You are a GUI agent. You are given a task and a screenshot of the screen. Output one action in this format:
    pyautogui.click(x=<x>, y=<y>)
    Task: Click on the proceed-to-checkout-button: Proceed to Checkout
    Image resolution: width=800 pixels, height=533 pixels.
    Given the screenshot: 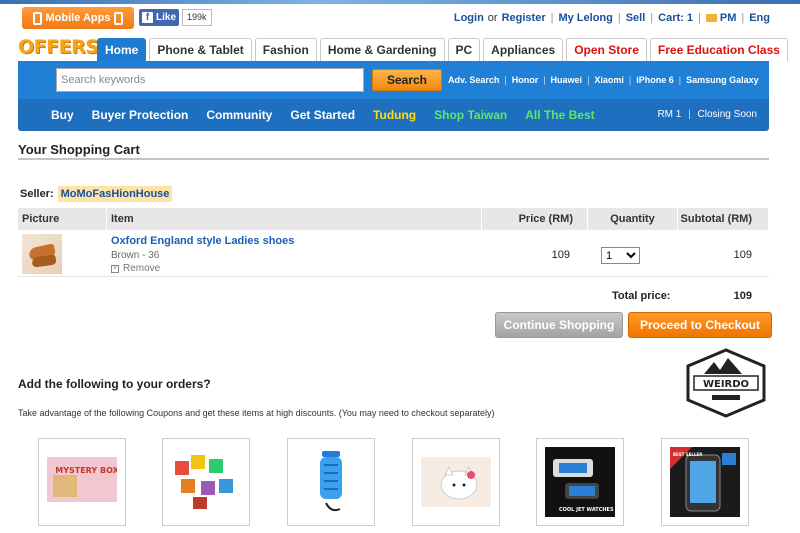 What is the action you would take?
    pyautogui.click(x=700, y=325)
    